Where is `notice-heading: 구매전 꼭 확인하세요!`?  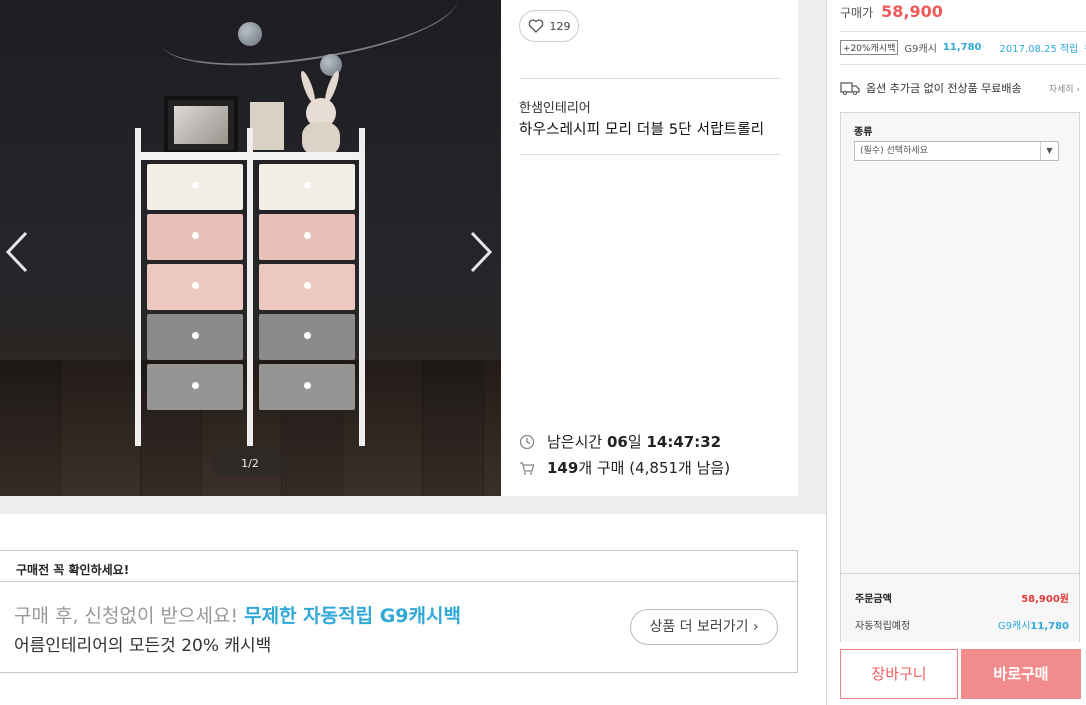 notice-heading: 구매전 꼭 확인하세요! is located at coordinates (398, 566).